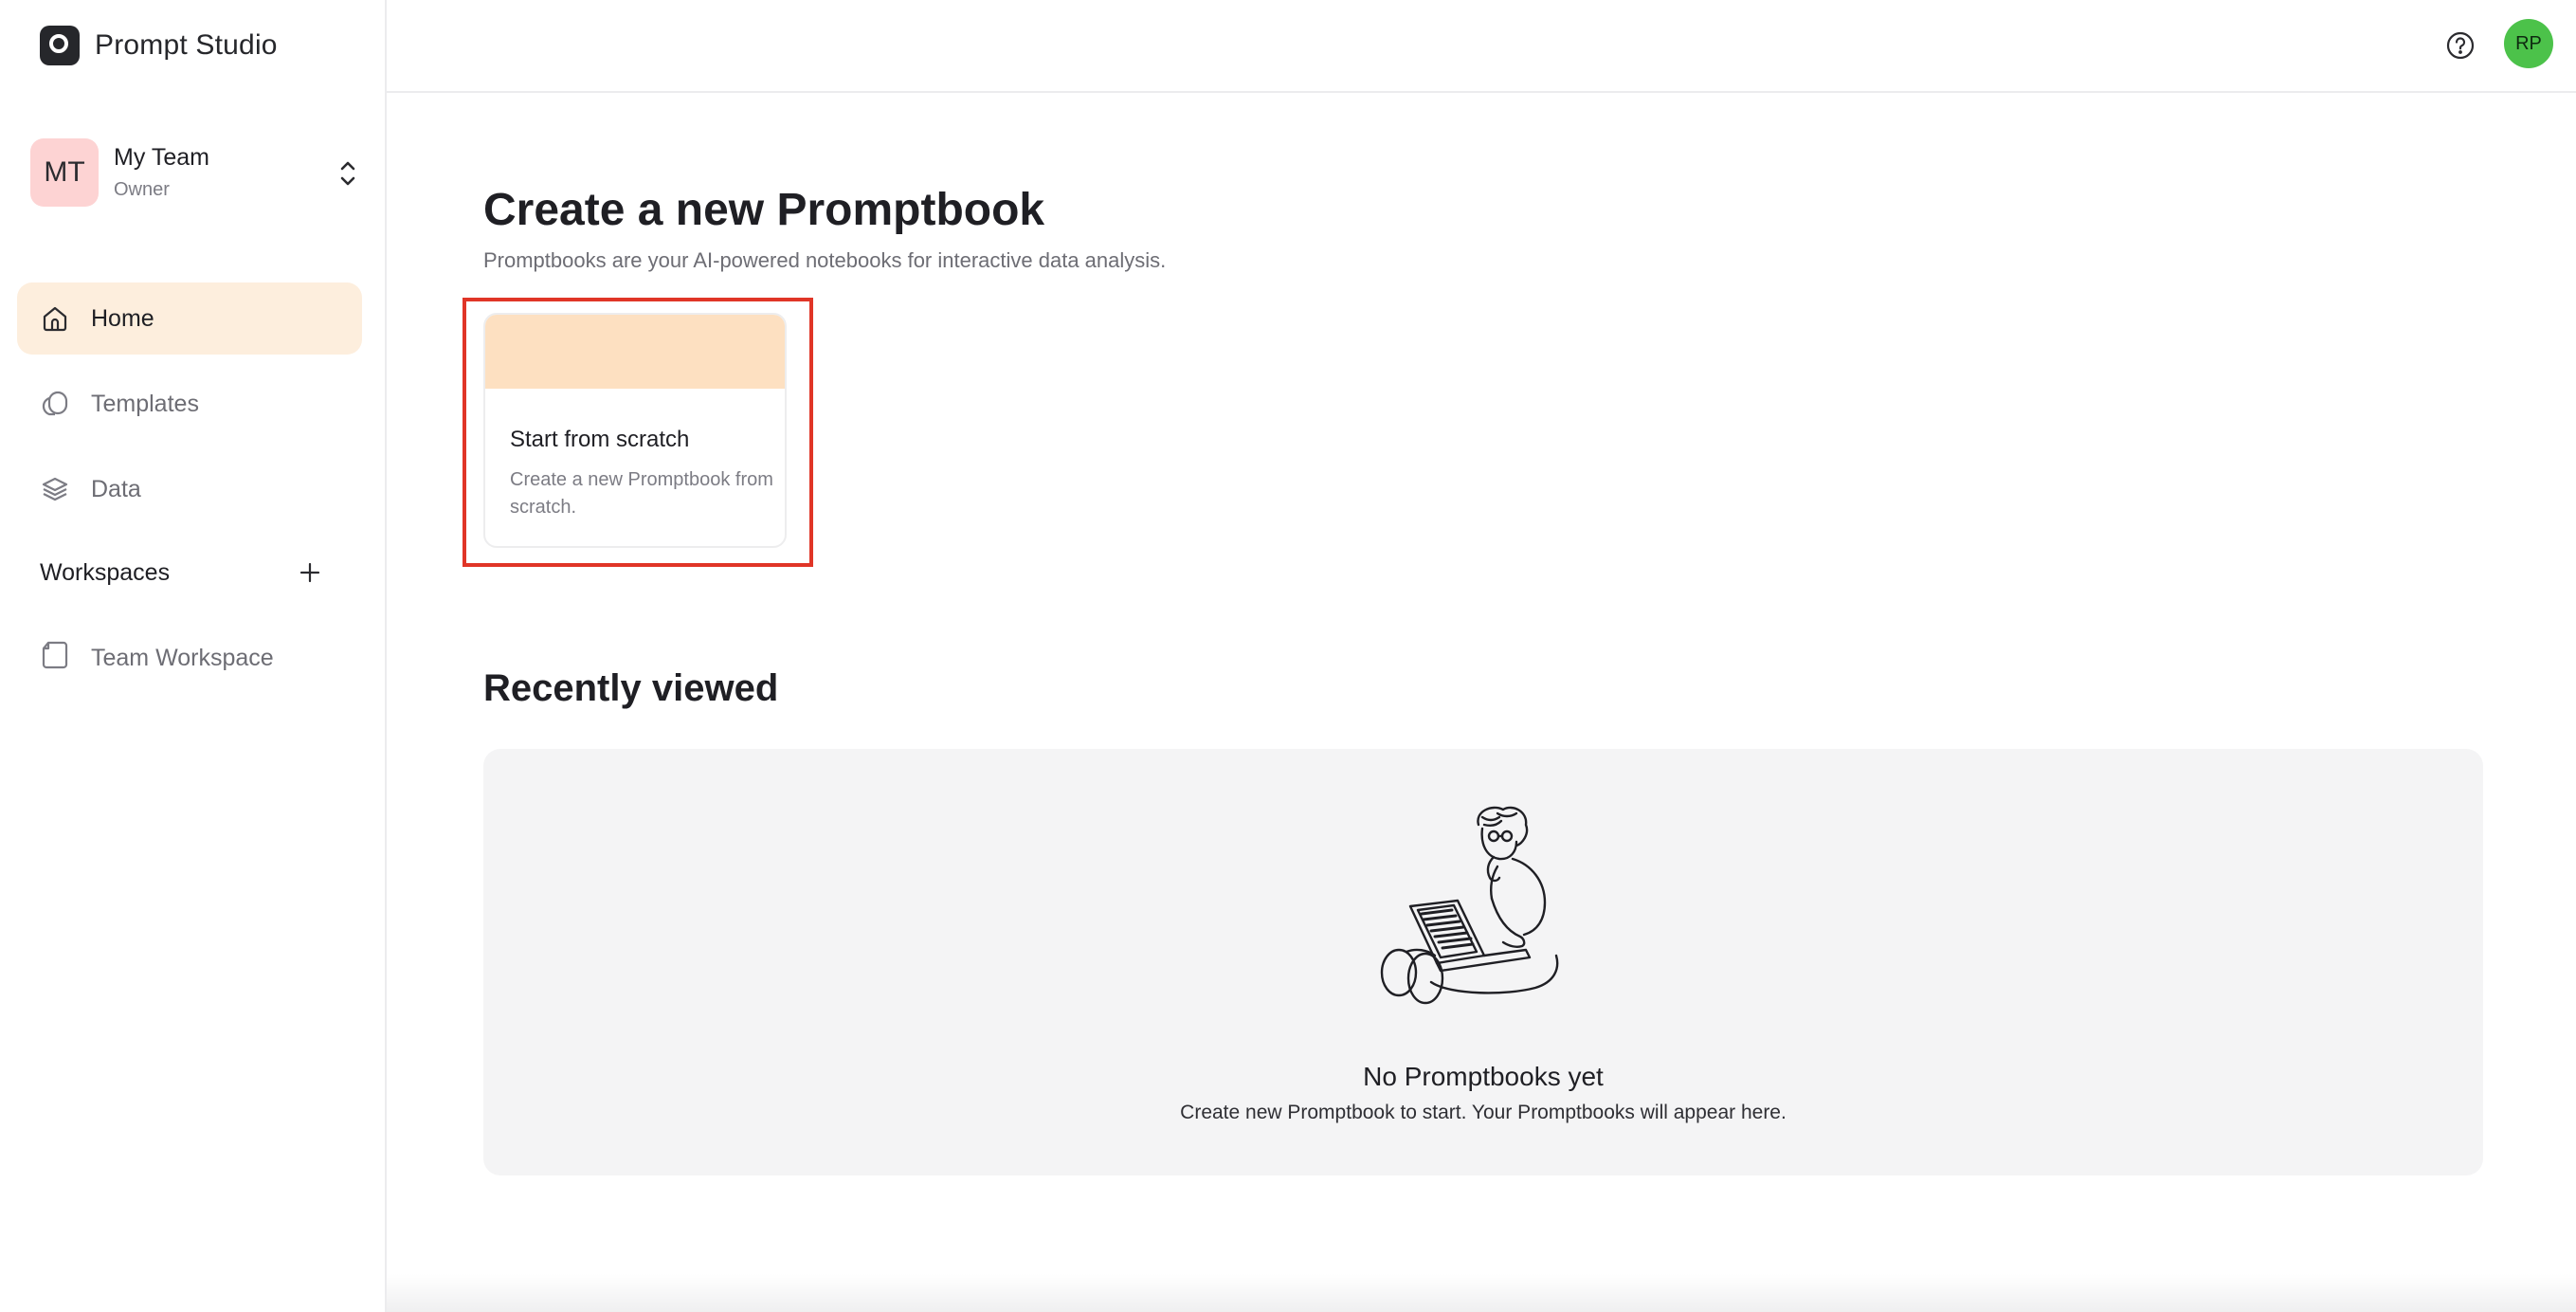  What do you see at coordinates (64, 172) in the screenshot?
I see `team-avatar: MT` at bounding box center [64, 172].